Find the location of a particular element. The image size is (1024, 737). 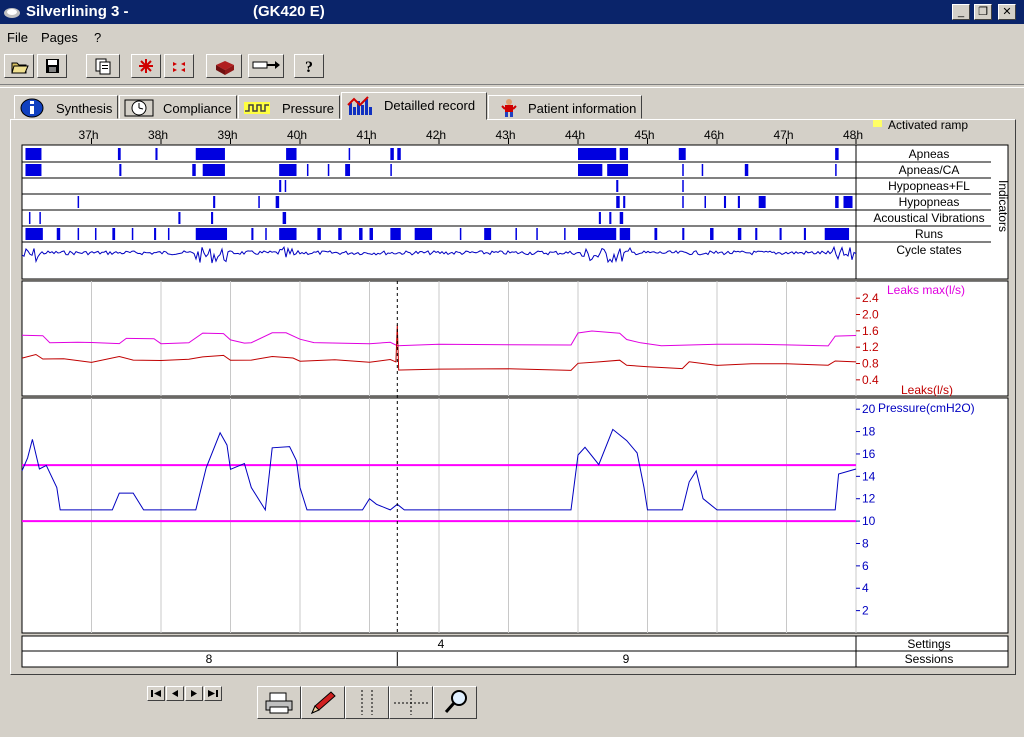

menu-pages: Pages is located at coordinates (59, 37).